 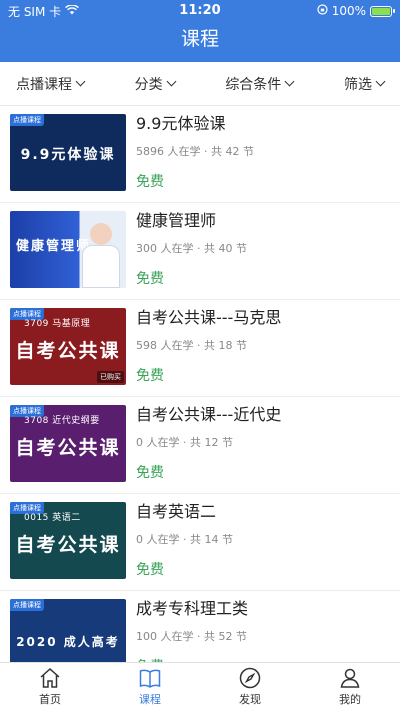 I want to click on page-title: 课程, so click(x=199, y=39).